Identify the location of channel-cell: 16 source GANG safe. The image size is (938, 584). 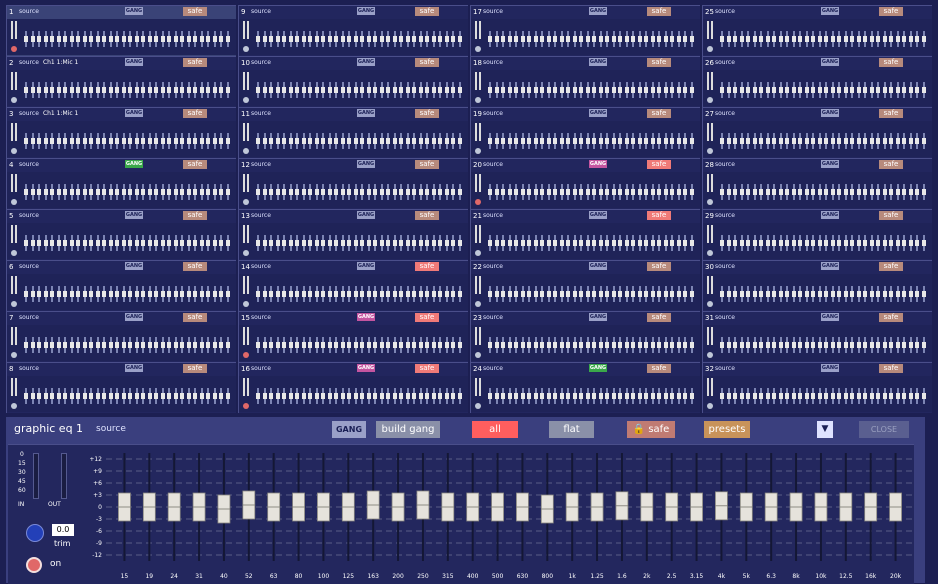
(353, 387).